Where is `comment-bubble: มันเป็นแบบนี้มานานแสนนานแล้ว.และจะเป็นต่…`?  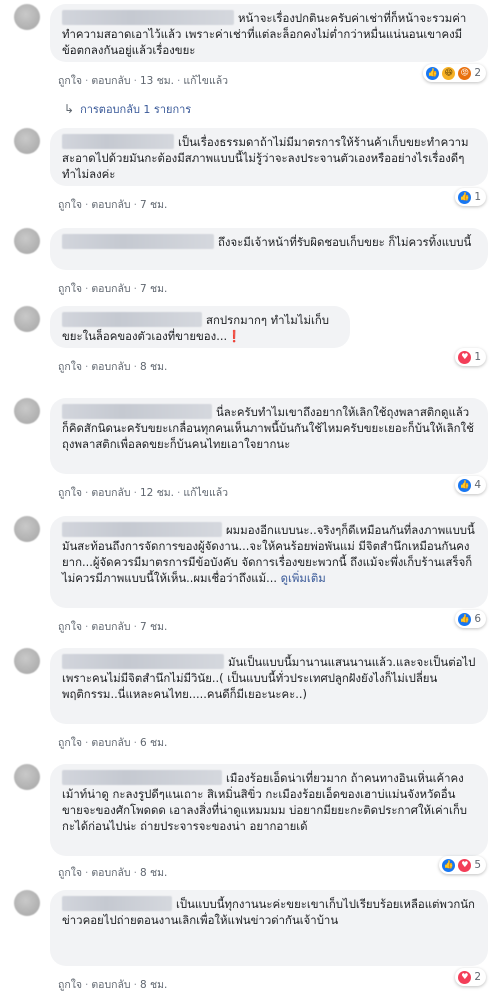 comment-bubble: มันเป็นแบบนี้มานานแสนนานแล้ว.และจะเป็นต่… is located at coordinates (269, 686).